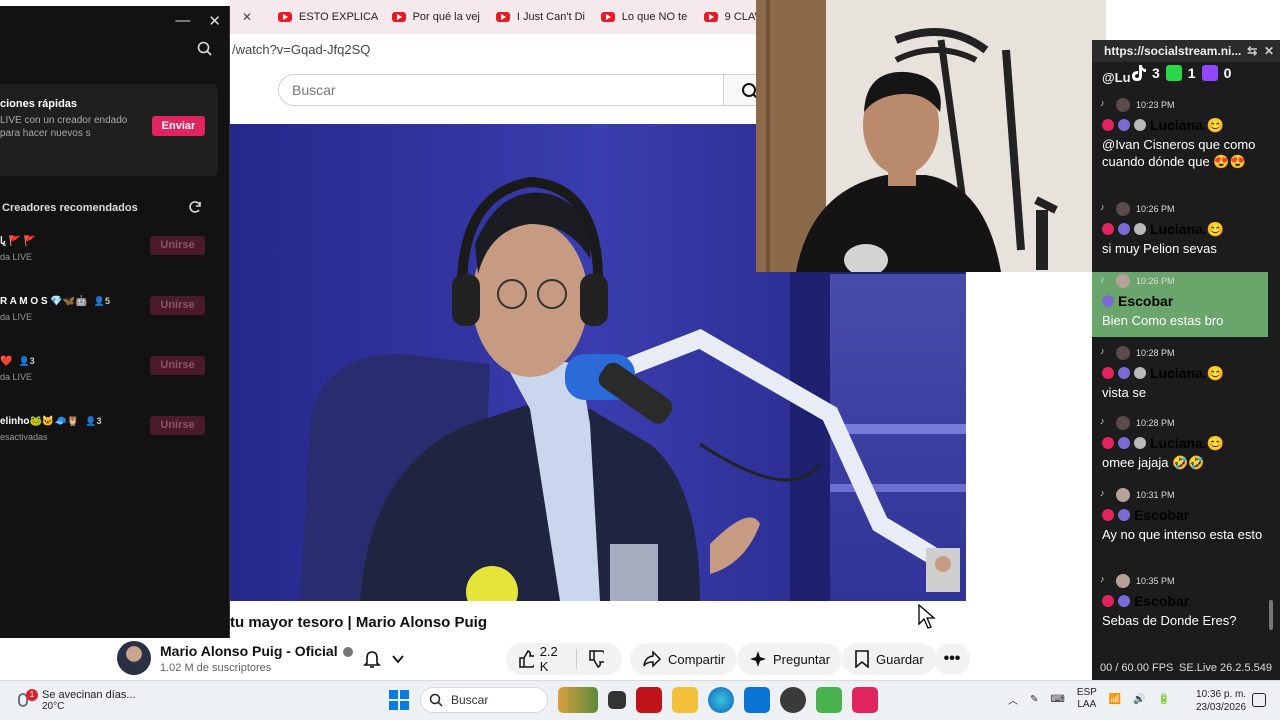 The image size is (1280, 720). What do you see at coordinates (1271, 455) in the screenshot?
I see `chat-scrollbar` at bounding box center [1271, 455].